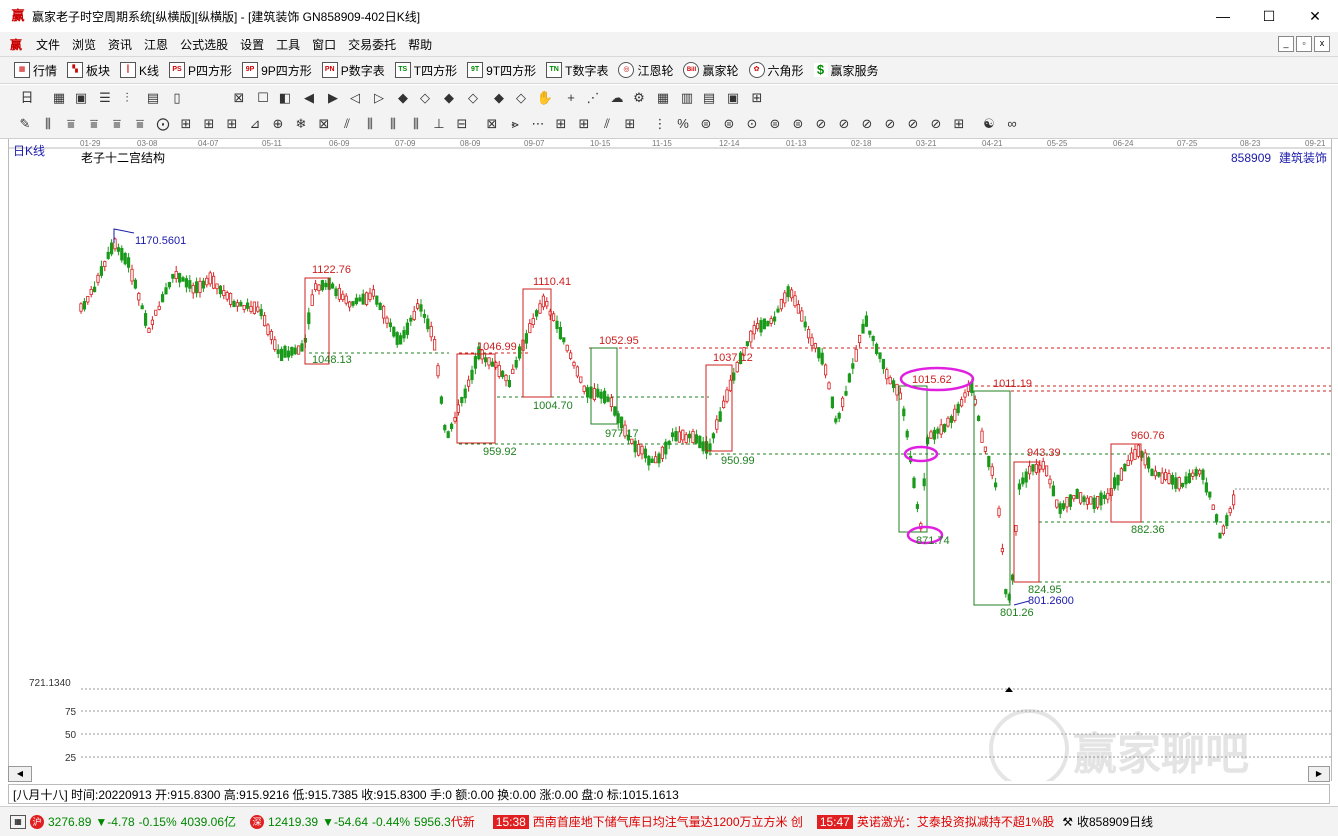  What do you see at coordinates (913, 124) in the screenshot?
I see `draw-tool-38-icon: ⊘` at bounding box center [913, 124].